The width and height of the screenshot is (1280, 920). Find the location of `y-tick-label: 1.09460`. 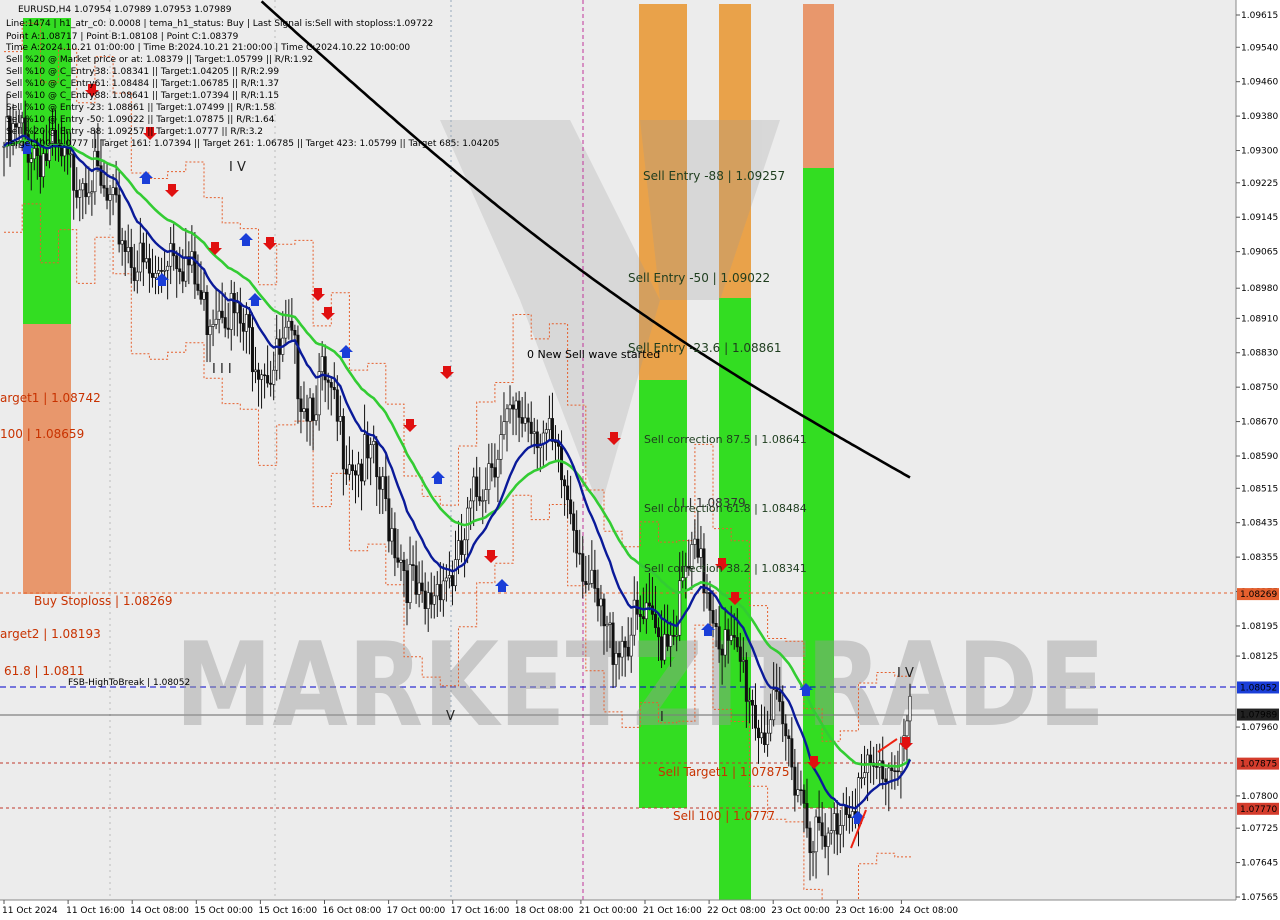

y-tick-label: 1.09460 is located at coordinates (1259, 83).